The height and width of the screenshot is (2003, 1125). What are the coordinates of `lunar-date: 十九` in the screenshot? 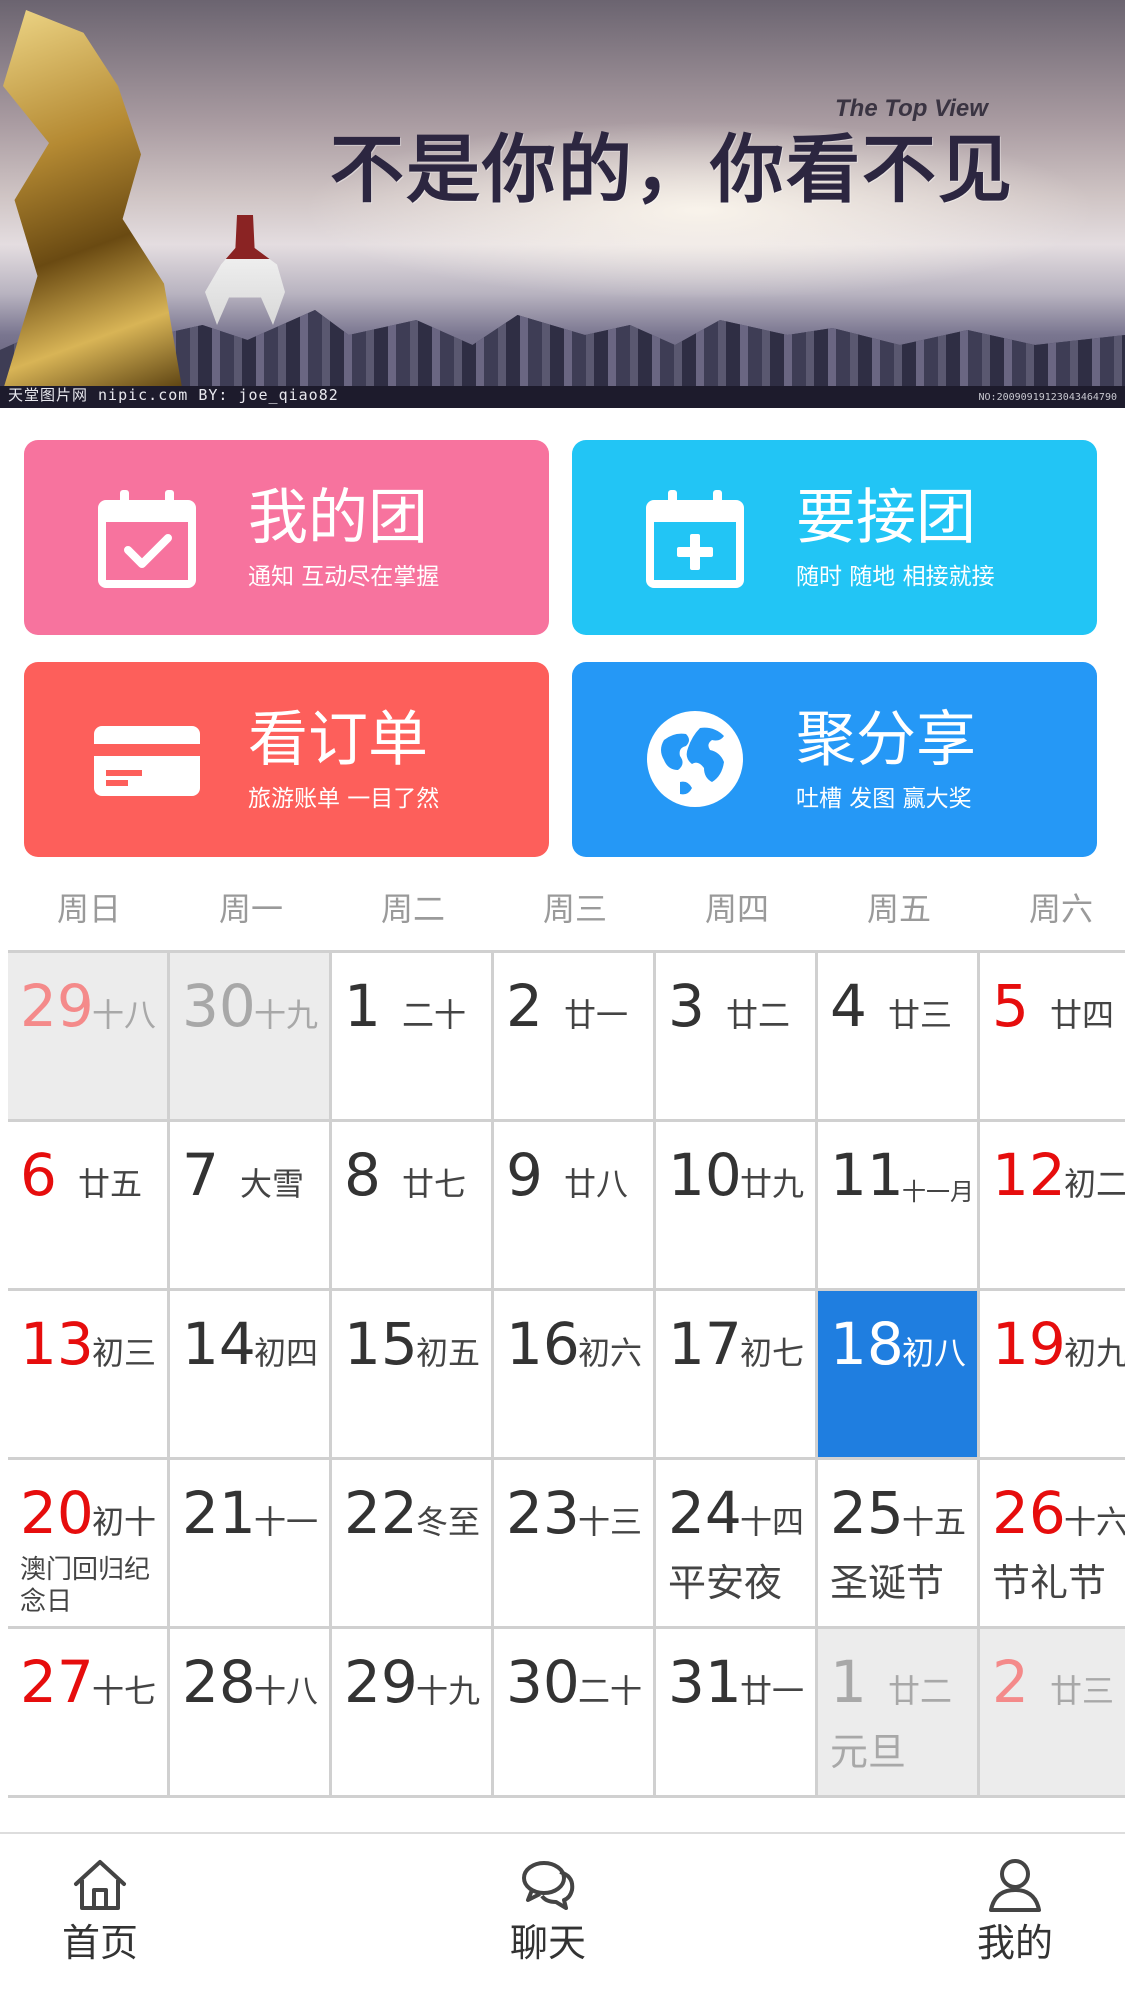 It's located at (286, 1015).